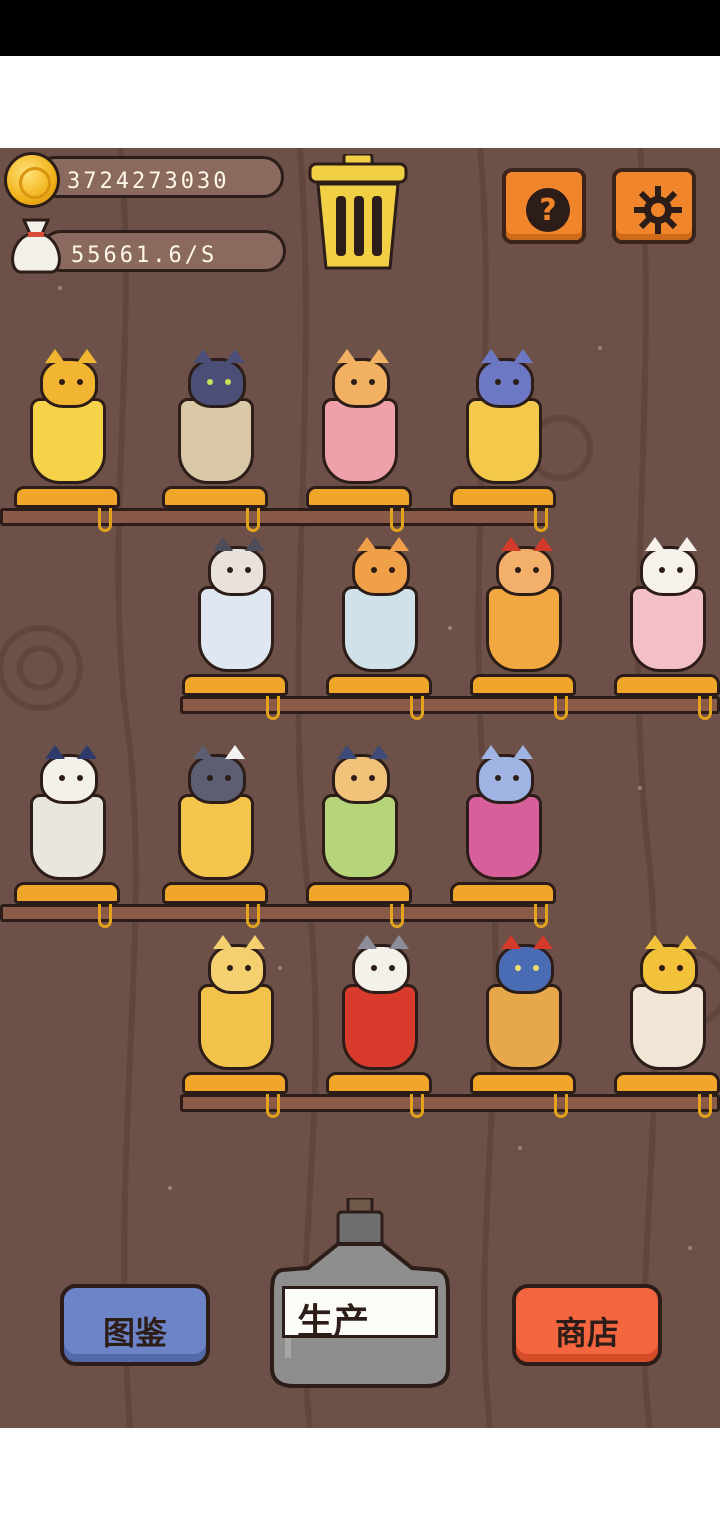  What do you see at coordinates (148, 181) in the screenshot?
I see `coin-amount: 3724273030` at bounding box center [148, 181].